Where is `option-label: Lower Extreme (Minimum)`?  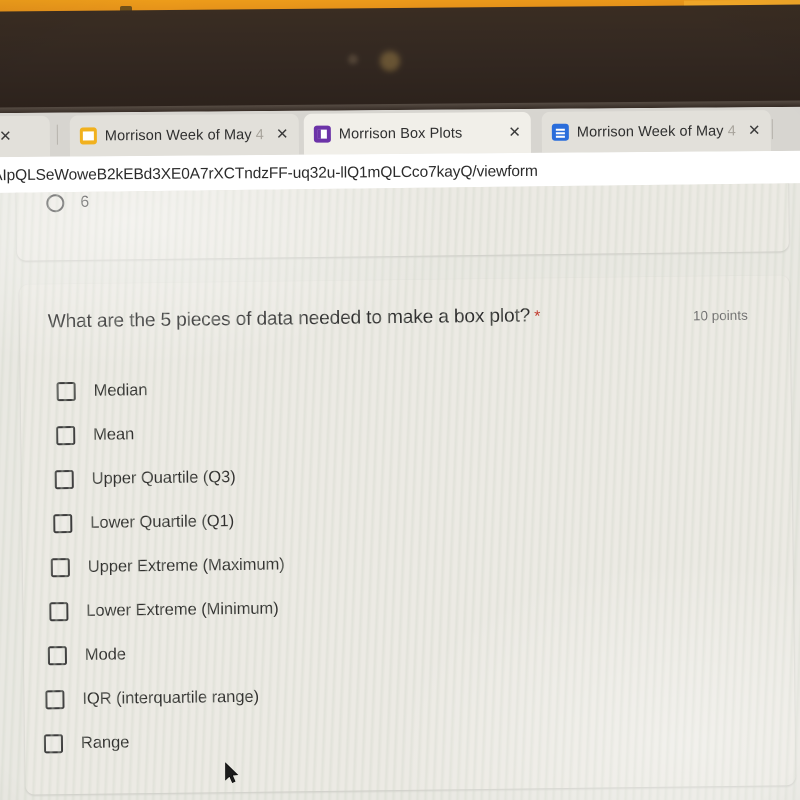 option-label: Lower Extreme (Minimum) is located at coordinates (182, 609).